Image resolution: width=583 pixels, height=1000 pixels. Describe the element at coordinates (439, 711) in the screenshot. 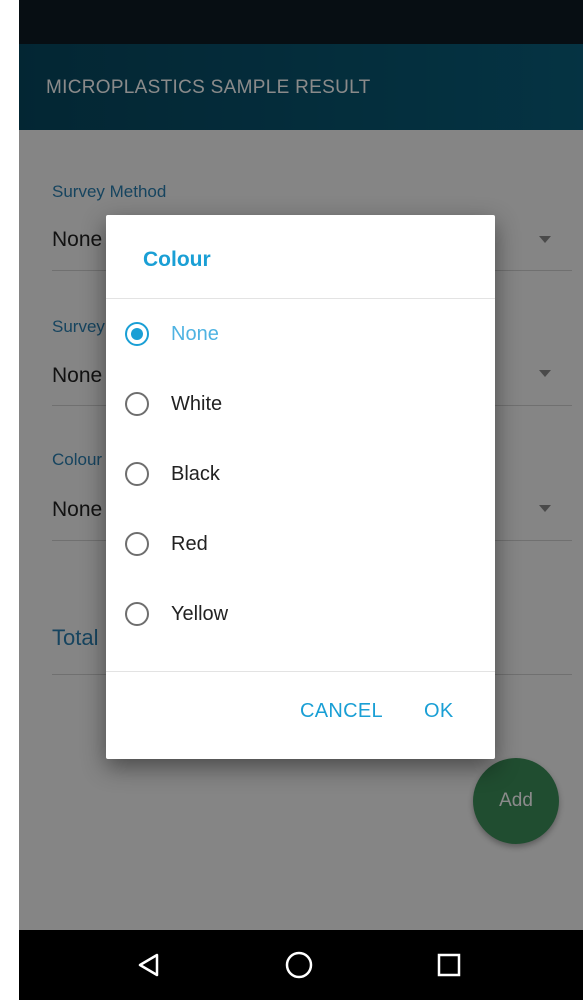

I see `ok-button: OK` at that location.